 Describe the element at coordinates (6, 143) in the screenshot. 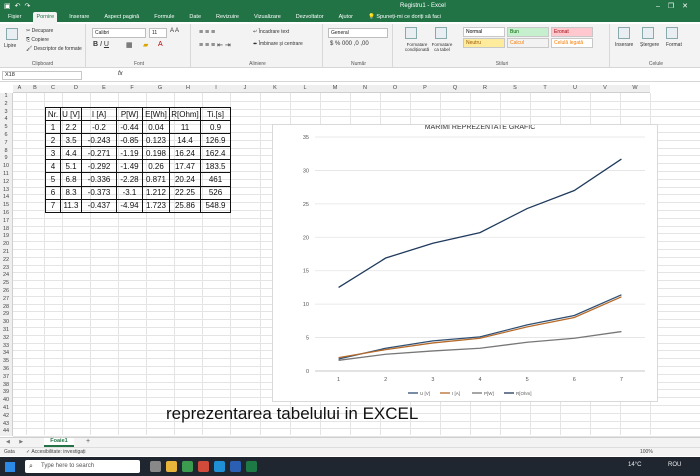

I see `row-header-7: 7` at that location.